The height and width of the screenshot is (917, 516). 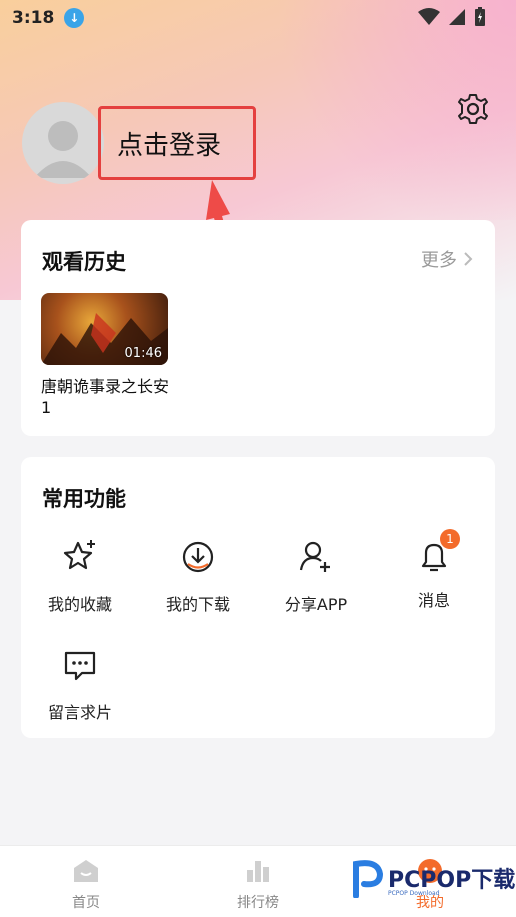 I want to click on functions-title: 常用功能, so click(x=84, y=499).